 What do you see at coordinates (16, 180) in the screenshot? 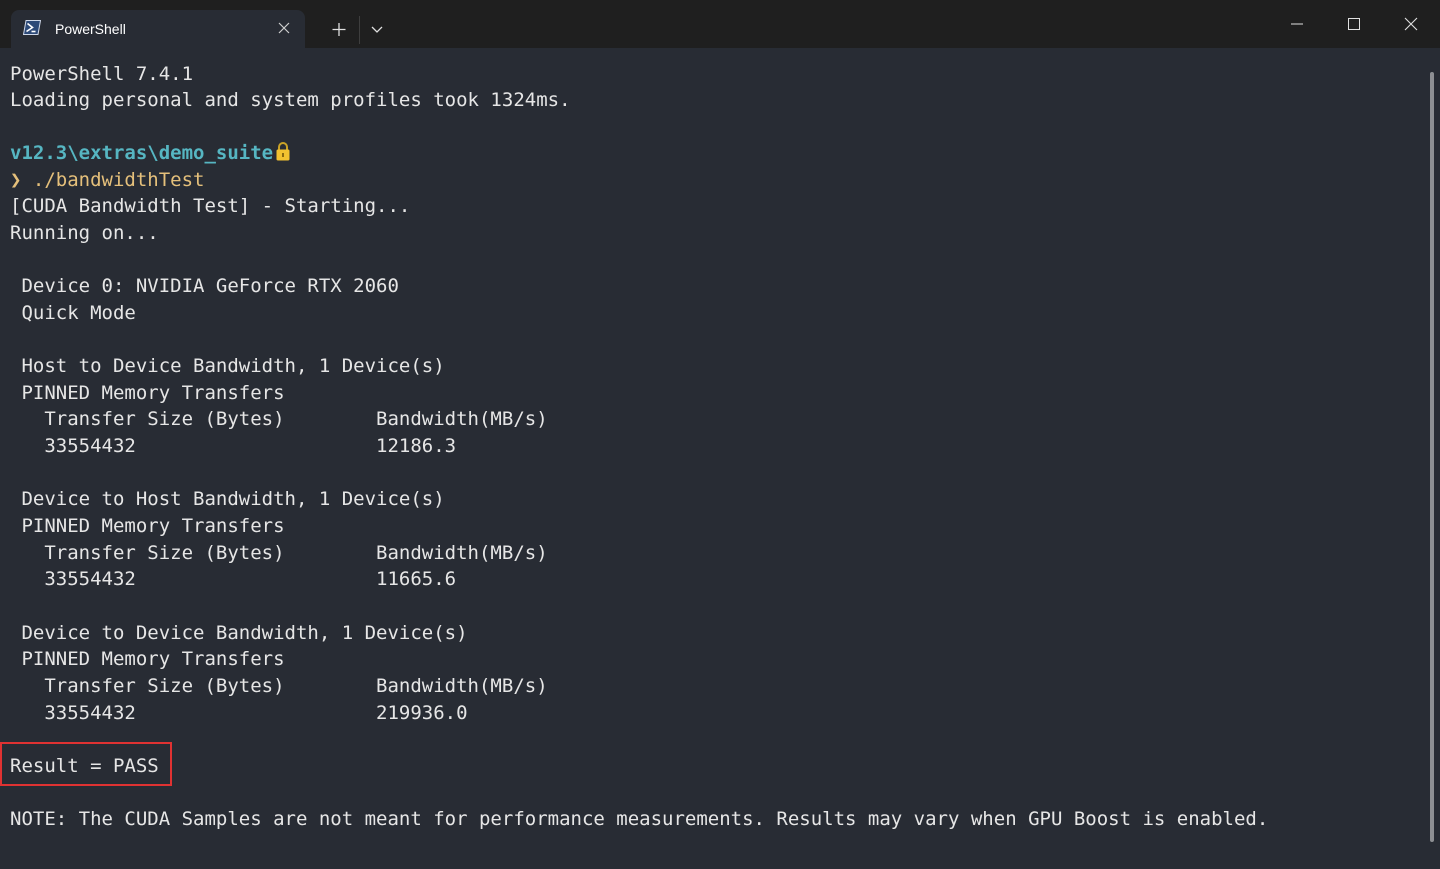
I see `prompt-arrow: ❯` at bounding box center [16, 180].